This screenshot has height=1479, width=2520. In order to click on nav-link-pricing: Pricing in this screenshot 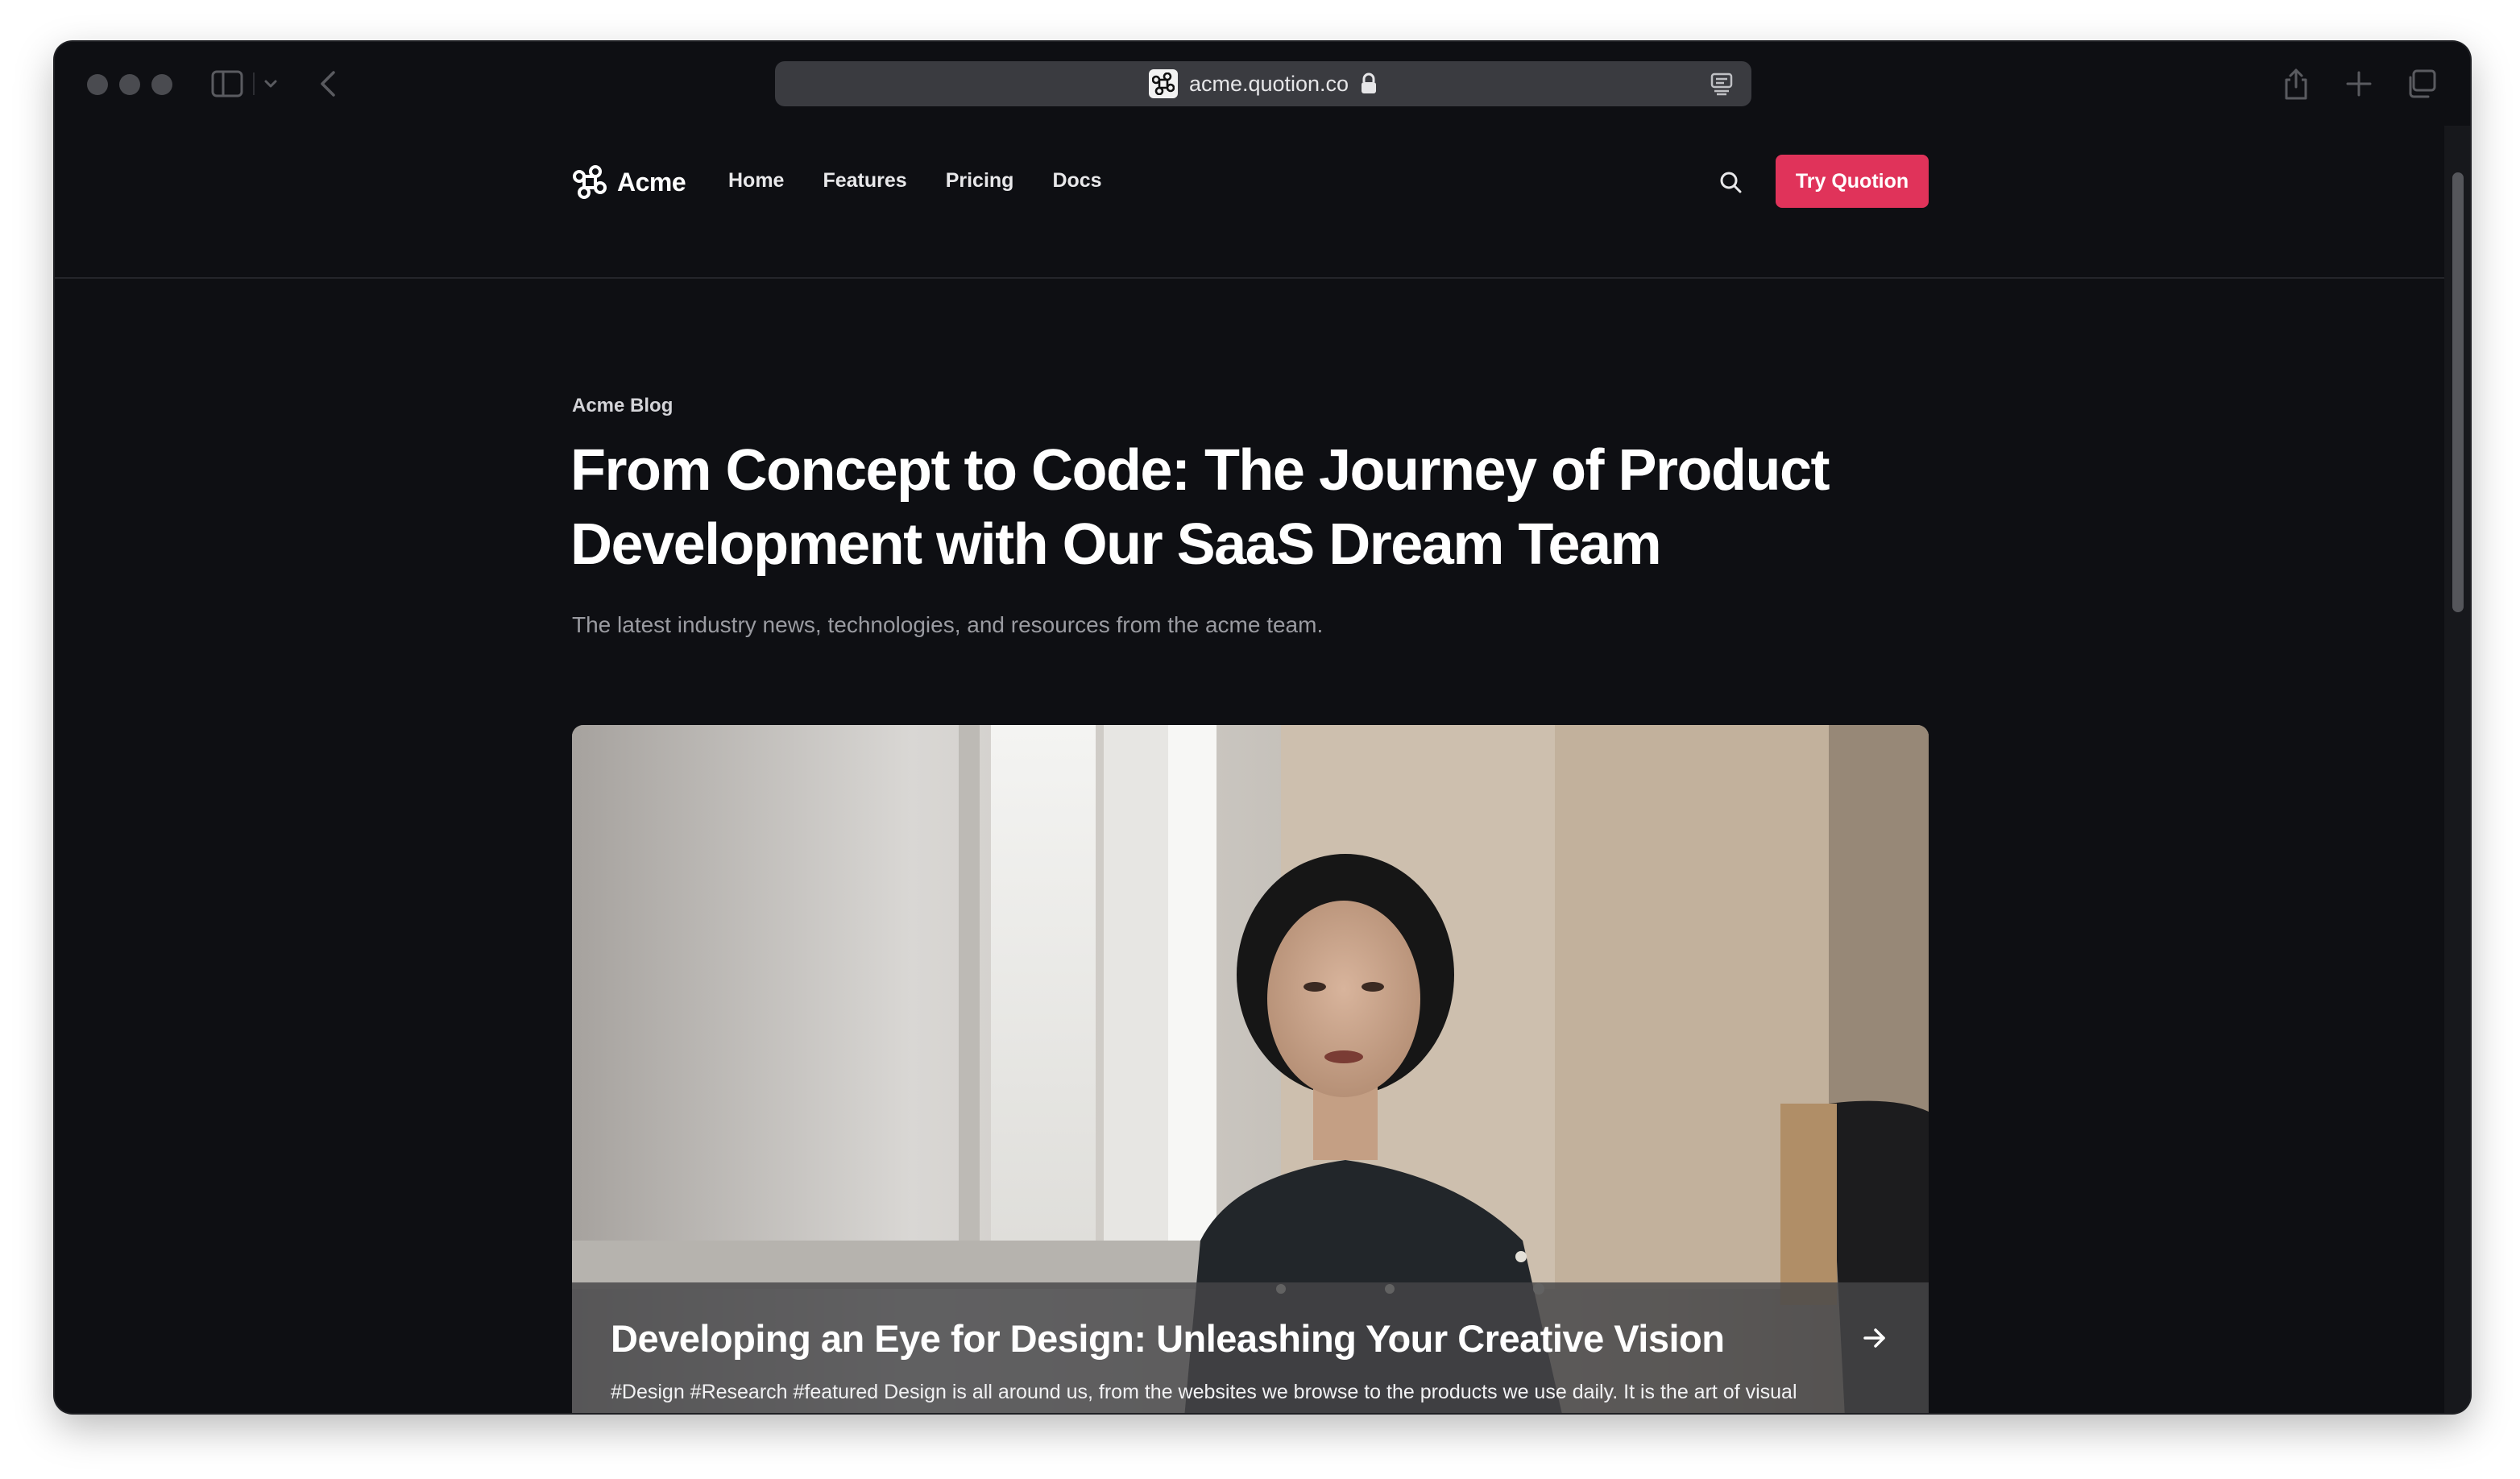, I will do `click(980, 181)`.